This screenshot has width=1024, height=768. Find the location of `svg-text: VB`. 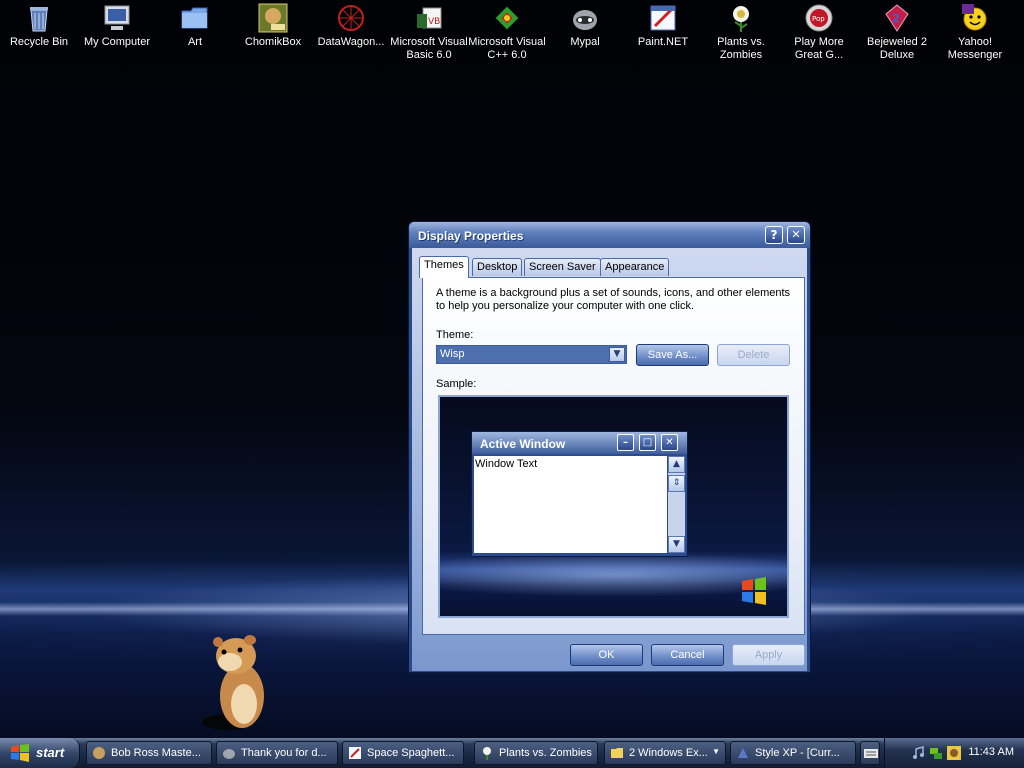

svg-text: VB is located at coordinates (434, 22).